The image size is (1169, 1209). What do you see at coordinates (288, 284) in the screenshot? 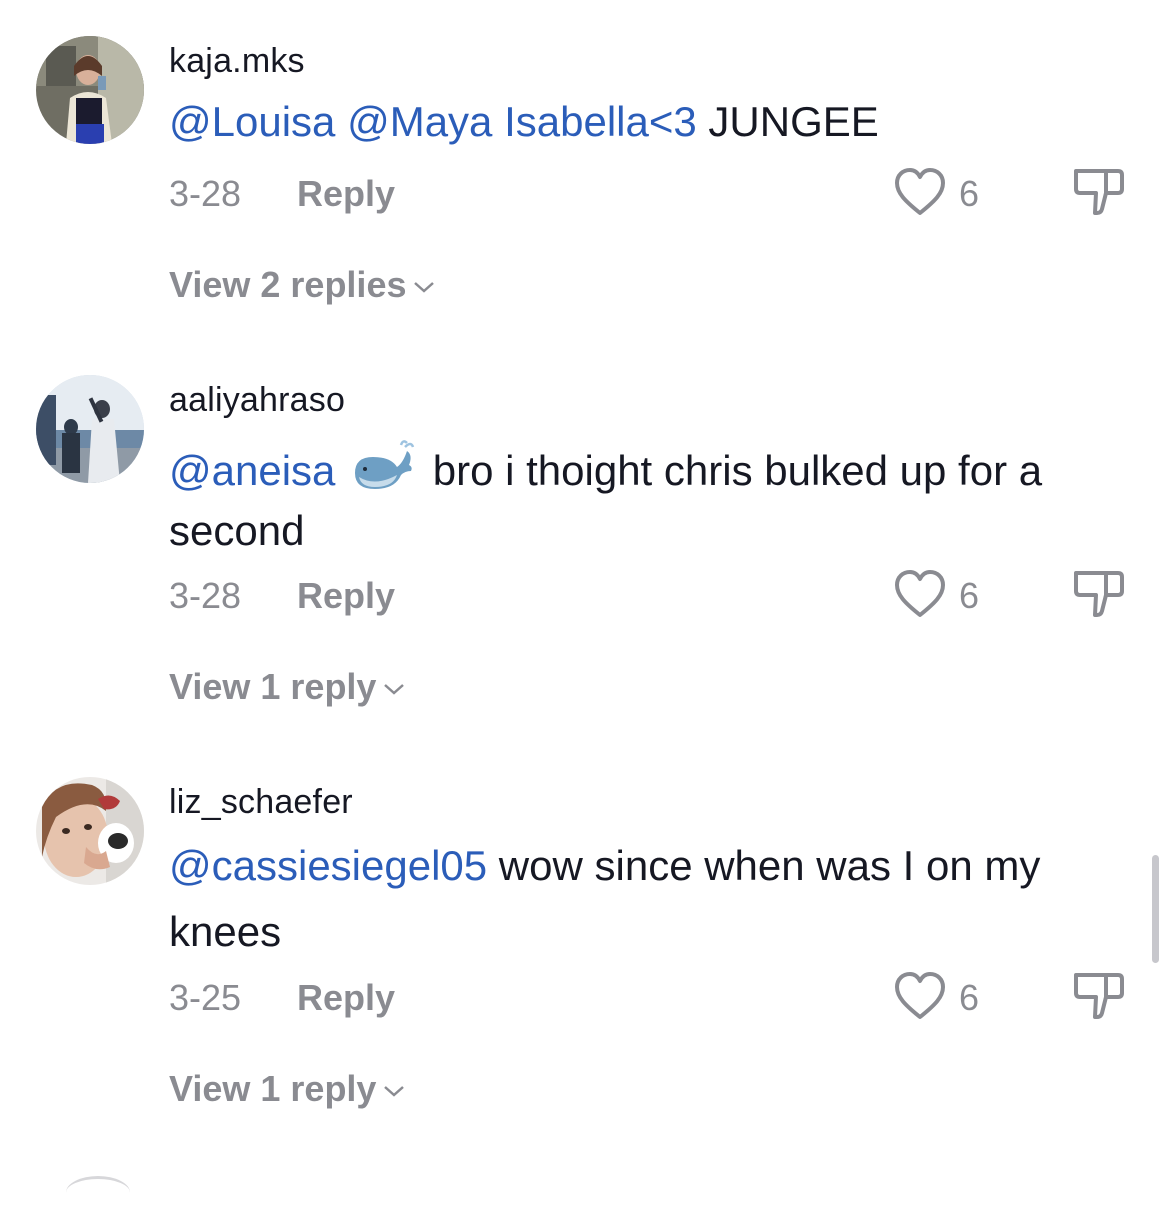
I see `view-replies-label: View 2 replies` at bounding box center [288, 284].